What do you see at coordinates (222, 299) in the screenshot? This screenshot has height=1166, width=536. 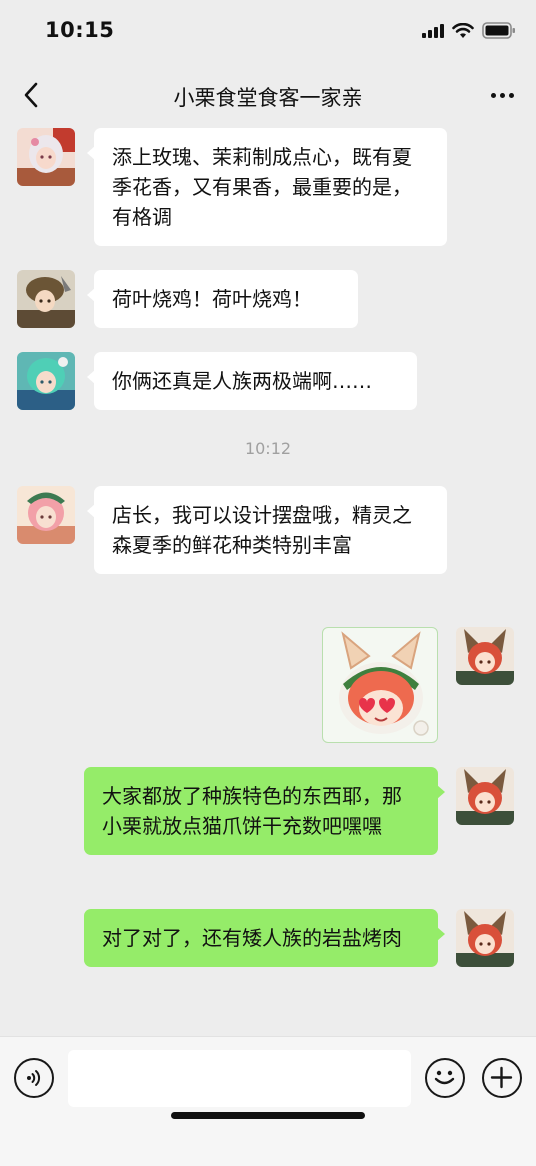 I see `message-bubble: 荷叶烧鸡！荷叶烧鸡！` at bounding box center [222, 299].